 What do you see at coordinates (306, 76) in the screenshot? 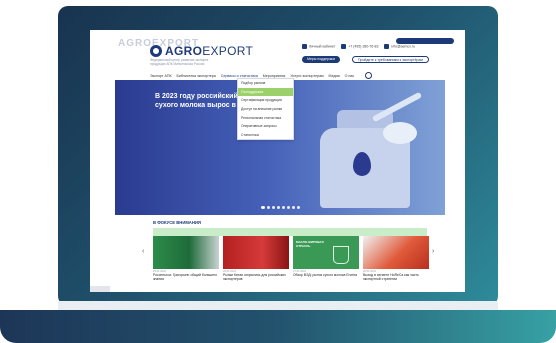
I see `nav-item-exporter-services: Услуги экспортерам` at bounding box center [306, 76].